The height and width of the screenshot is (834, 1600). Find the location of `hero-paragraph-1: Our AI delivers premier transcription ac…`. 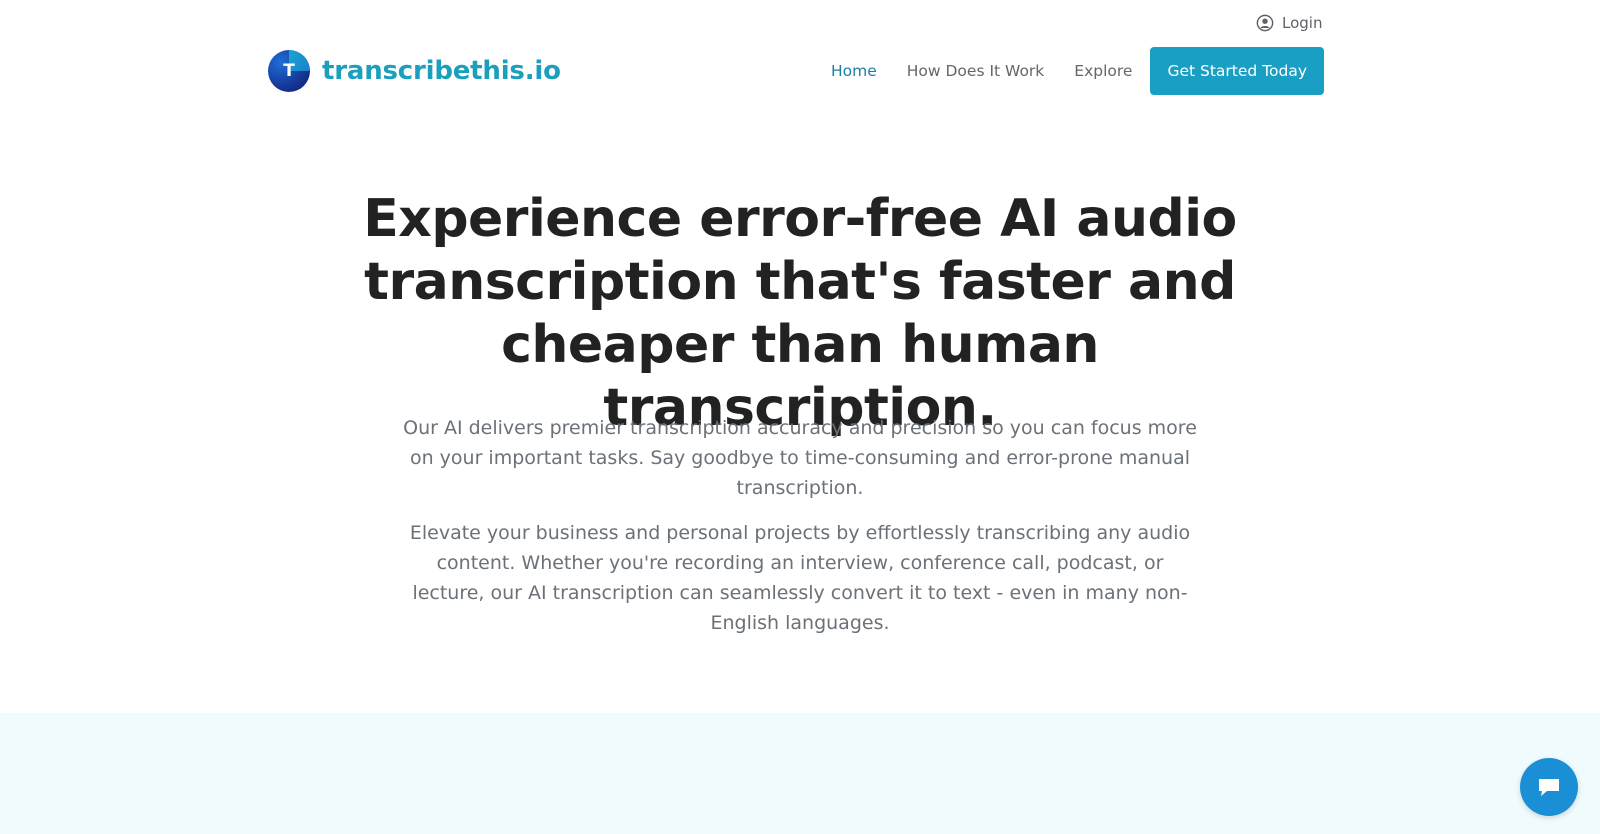

hero-paragraph-1: Our AI delivers premier transcription ac… is located at coordinates (800, 458).